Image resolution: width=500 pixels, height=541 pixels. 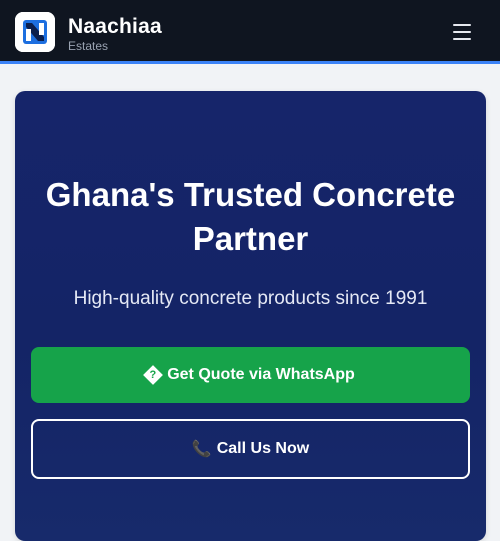 I want to click on brand-logo, so click(x=35, y=32).